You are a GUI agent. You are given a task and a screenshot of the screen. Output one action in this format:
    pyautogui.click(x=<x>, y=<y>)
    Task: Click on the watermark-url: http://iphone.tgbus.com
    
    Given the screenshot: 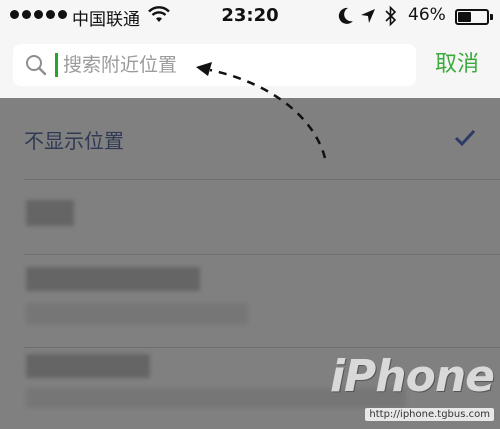 What is the action you would take?
    pyautogui.click(x=429, y=414)
    